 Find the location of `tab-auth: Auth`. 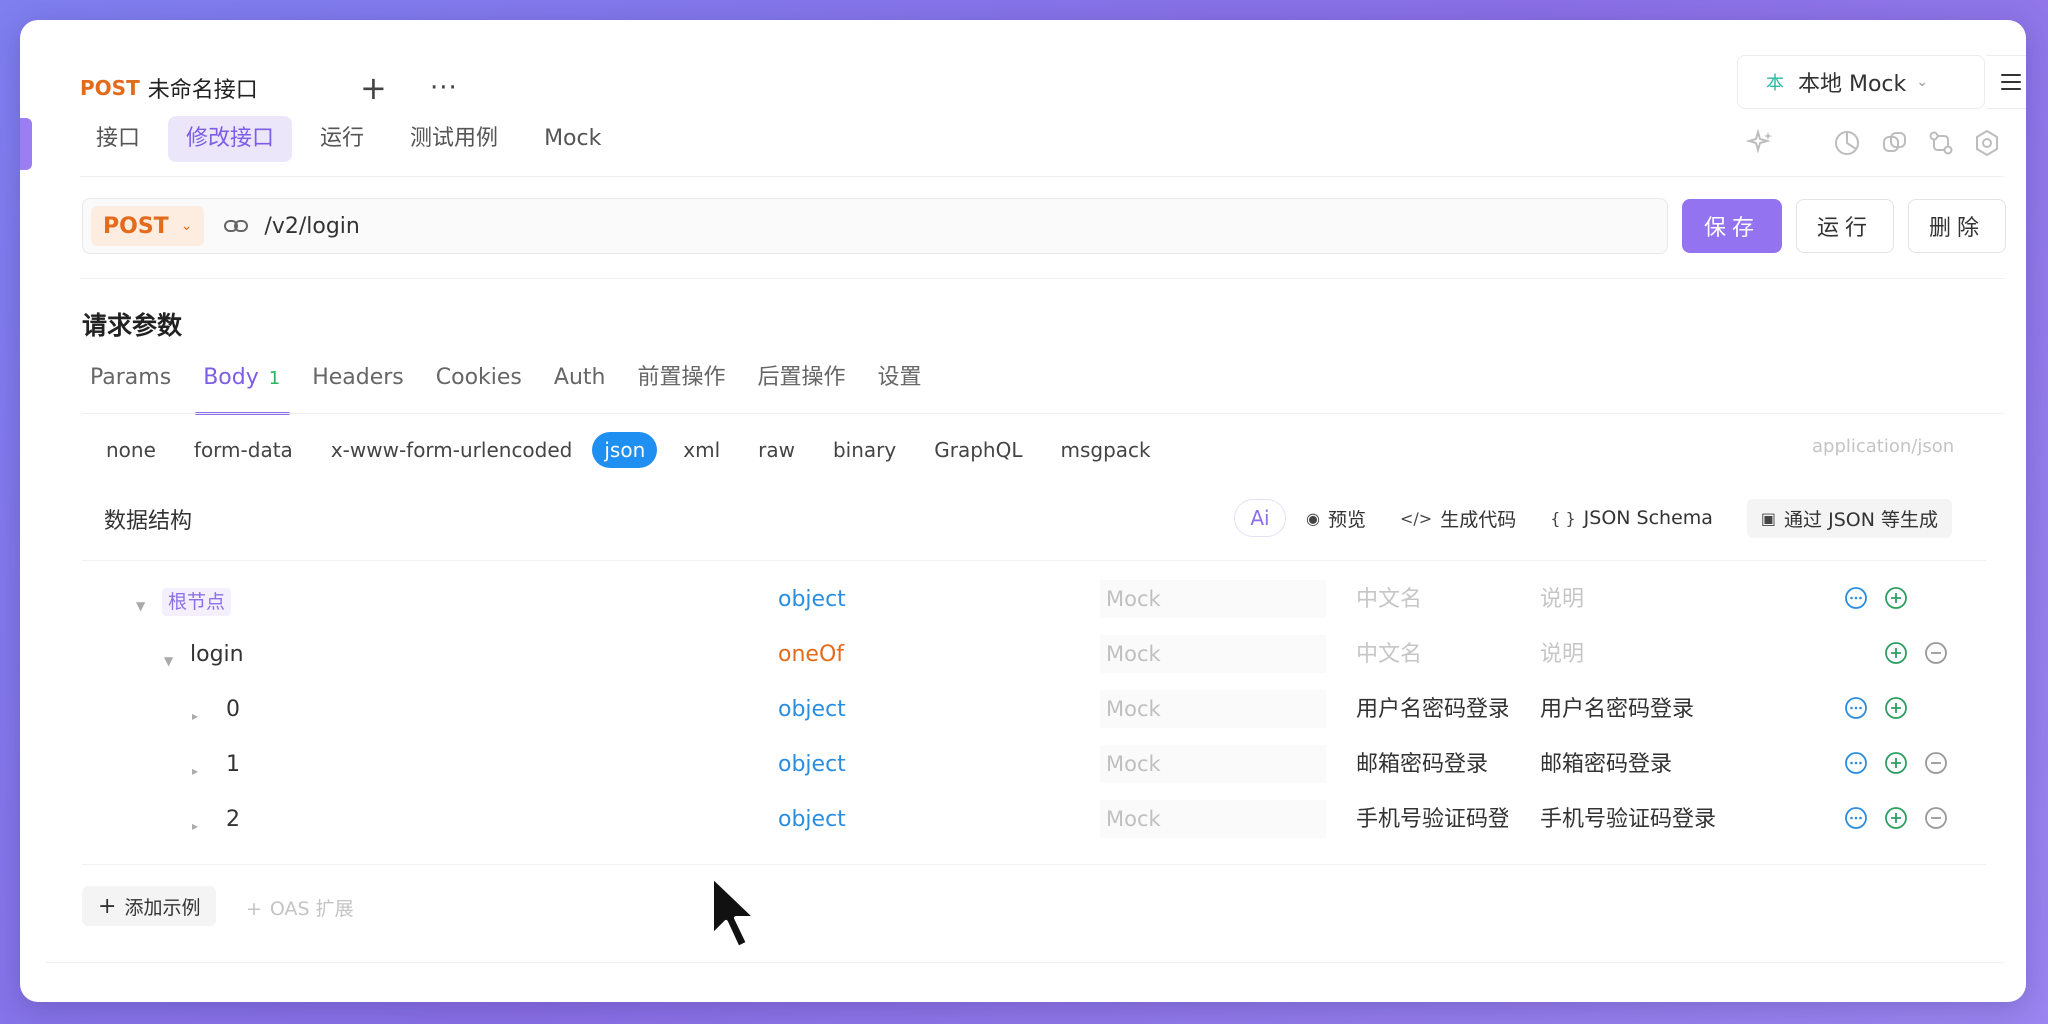

tab-auth: Auth is located at coordinates (580, 388).